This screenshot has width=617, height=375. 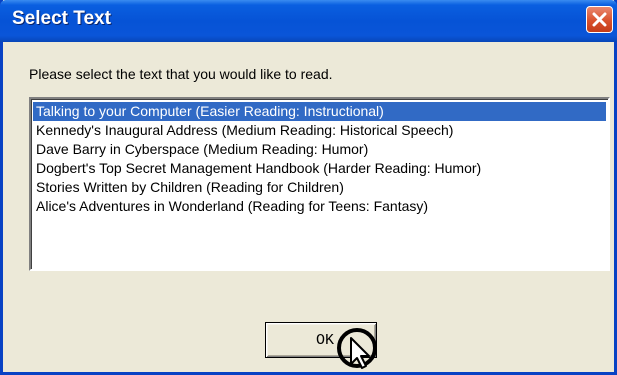 I want to click on close-icon, so click(x=599, y=19).